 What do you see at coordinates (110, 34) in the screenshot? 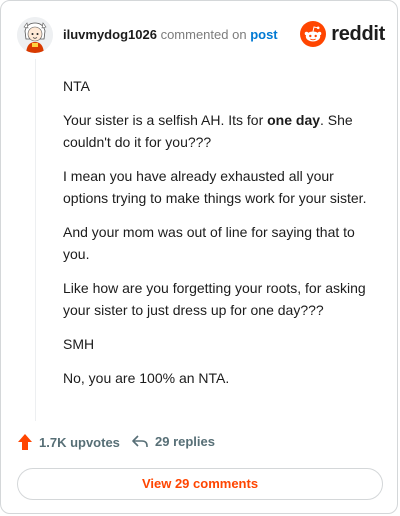
I see `username: iluvmydog1026` at bounding box center [110, 34].